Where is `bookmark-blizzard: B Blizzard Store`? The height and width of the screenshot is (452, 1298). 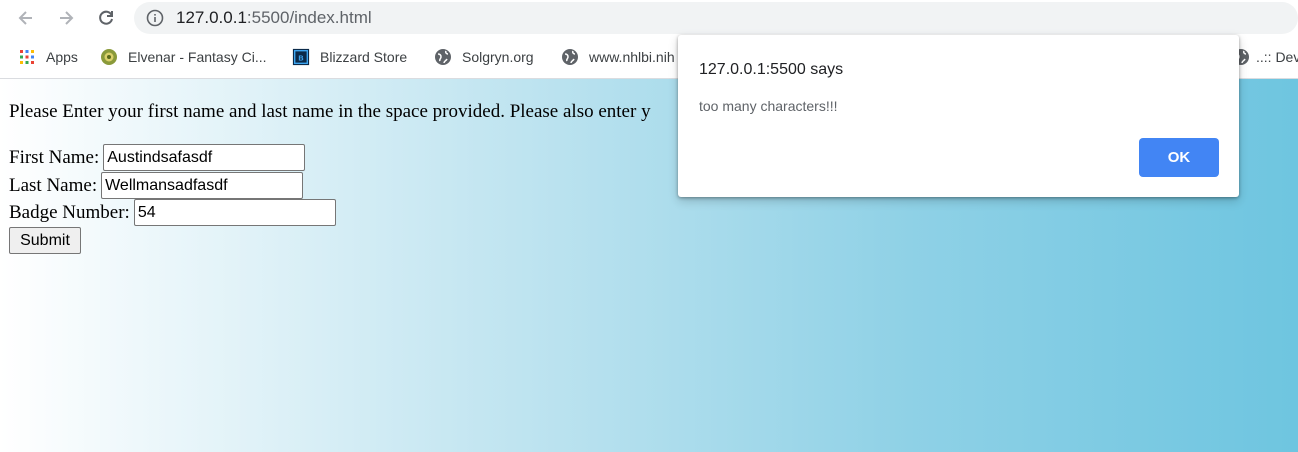
bookmark-blizzard: B Blizzard Store is located at coordinates (349, 57).